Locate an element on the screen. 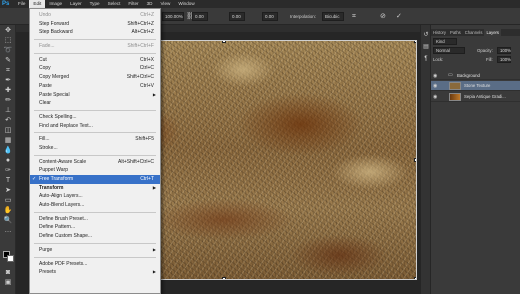  hand-tool-icon: ✋ is located at coordinates (8, 211).